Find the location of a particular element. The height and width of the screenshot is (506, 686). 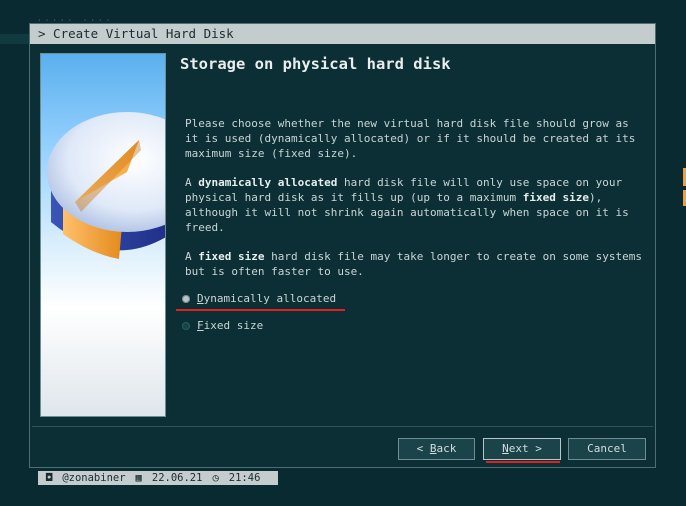

statusbar-user: @zonabiner is located at coordinates (94, 478).